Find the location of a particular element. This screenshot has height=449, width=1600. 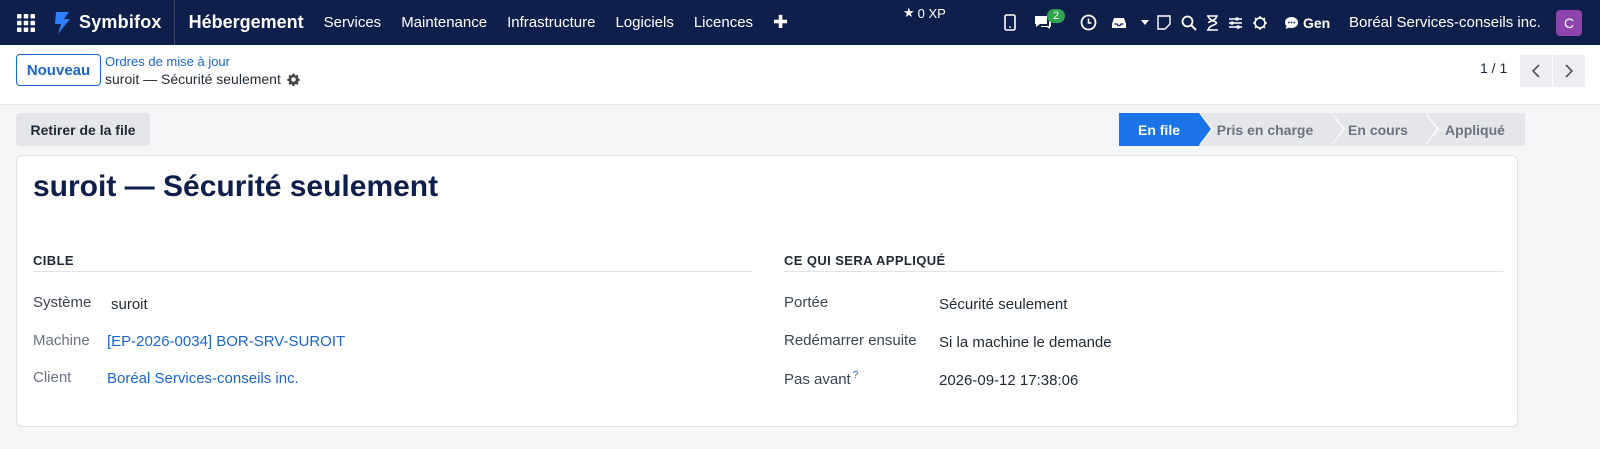

xp-indicator: ★ 0 XP is located at coordinates (924, 13).